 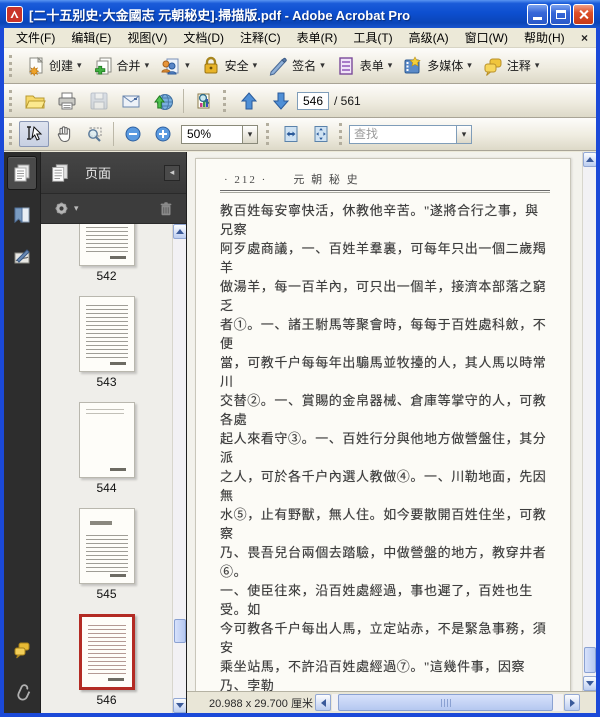 What do you see at coordinates (321, 134) in the screenshot?
I see `fit-page-button` at bounding box center [321, 134].